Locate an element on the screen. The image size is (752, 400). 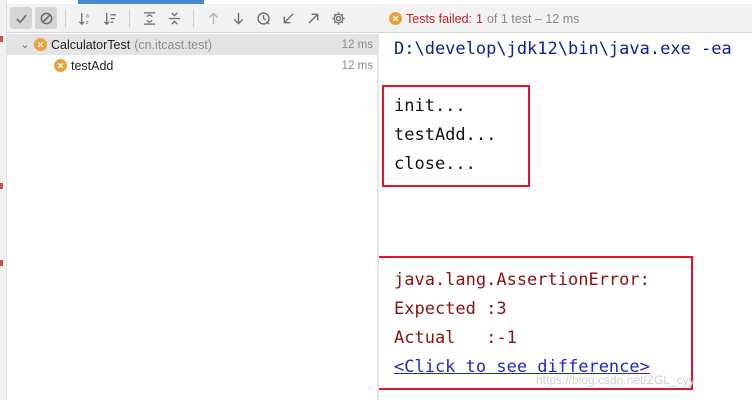
console-error-line: Actual :-1 is located at coordinates (455, 338).